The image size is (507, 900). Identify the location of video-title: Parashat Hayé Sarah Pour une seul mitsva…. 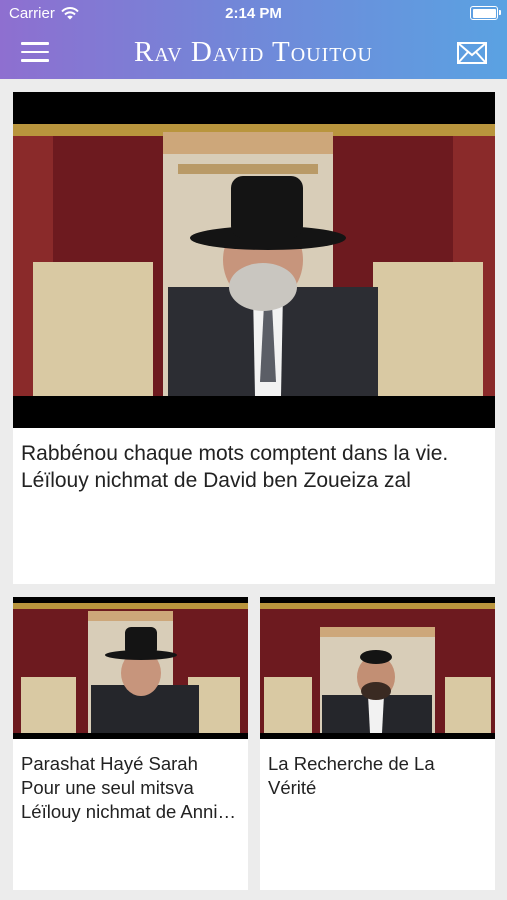
(124, 787).